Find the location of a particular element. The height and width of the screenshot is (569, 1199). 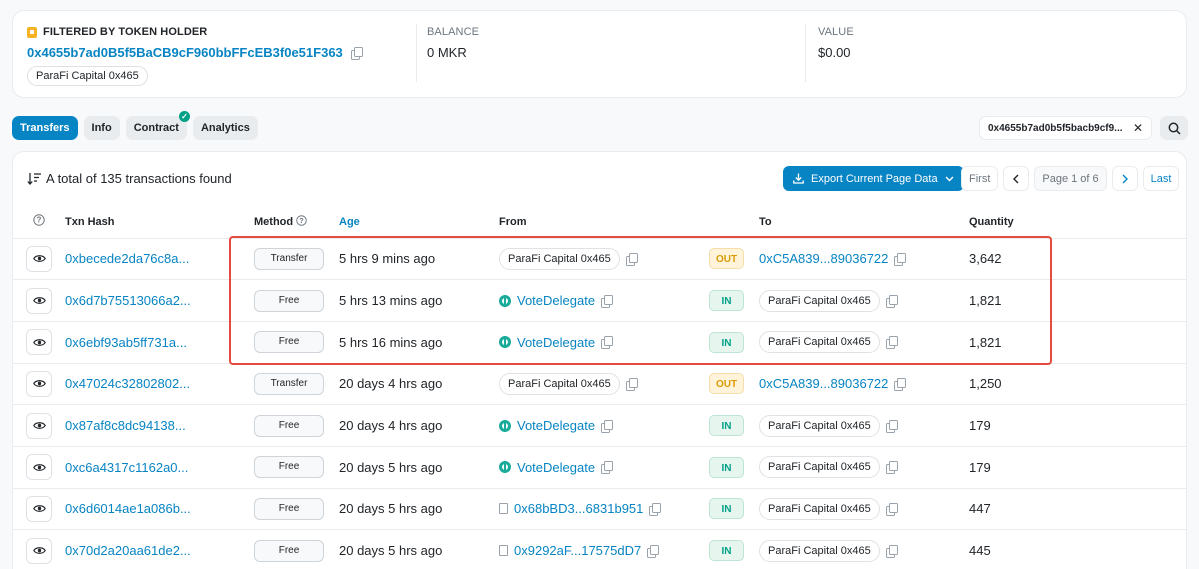

export-button: Export Current Page Data is located at coordinates (873, 178).